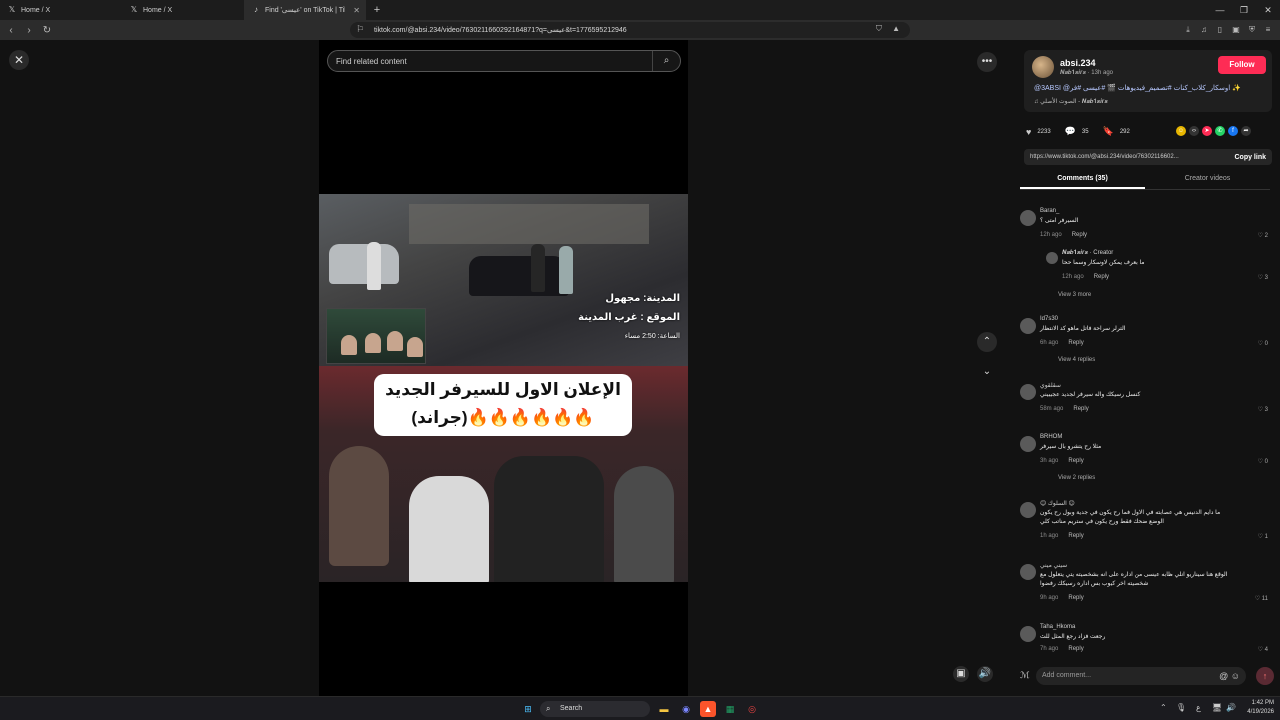 The image size is (1280, 720). What do you see at coordinates (1268, 10) in the screenshot?
I see `close-window-icon: ✕` at bounding box center [1268, 10].